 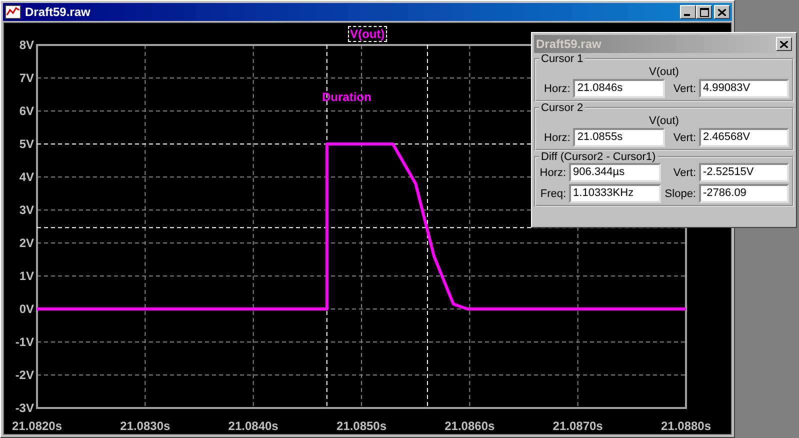 I want to click on trace-label: V(out), so click(x=367, y=34).